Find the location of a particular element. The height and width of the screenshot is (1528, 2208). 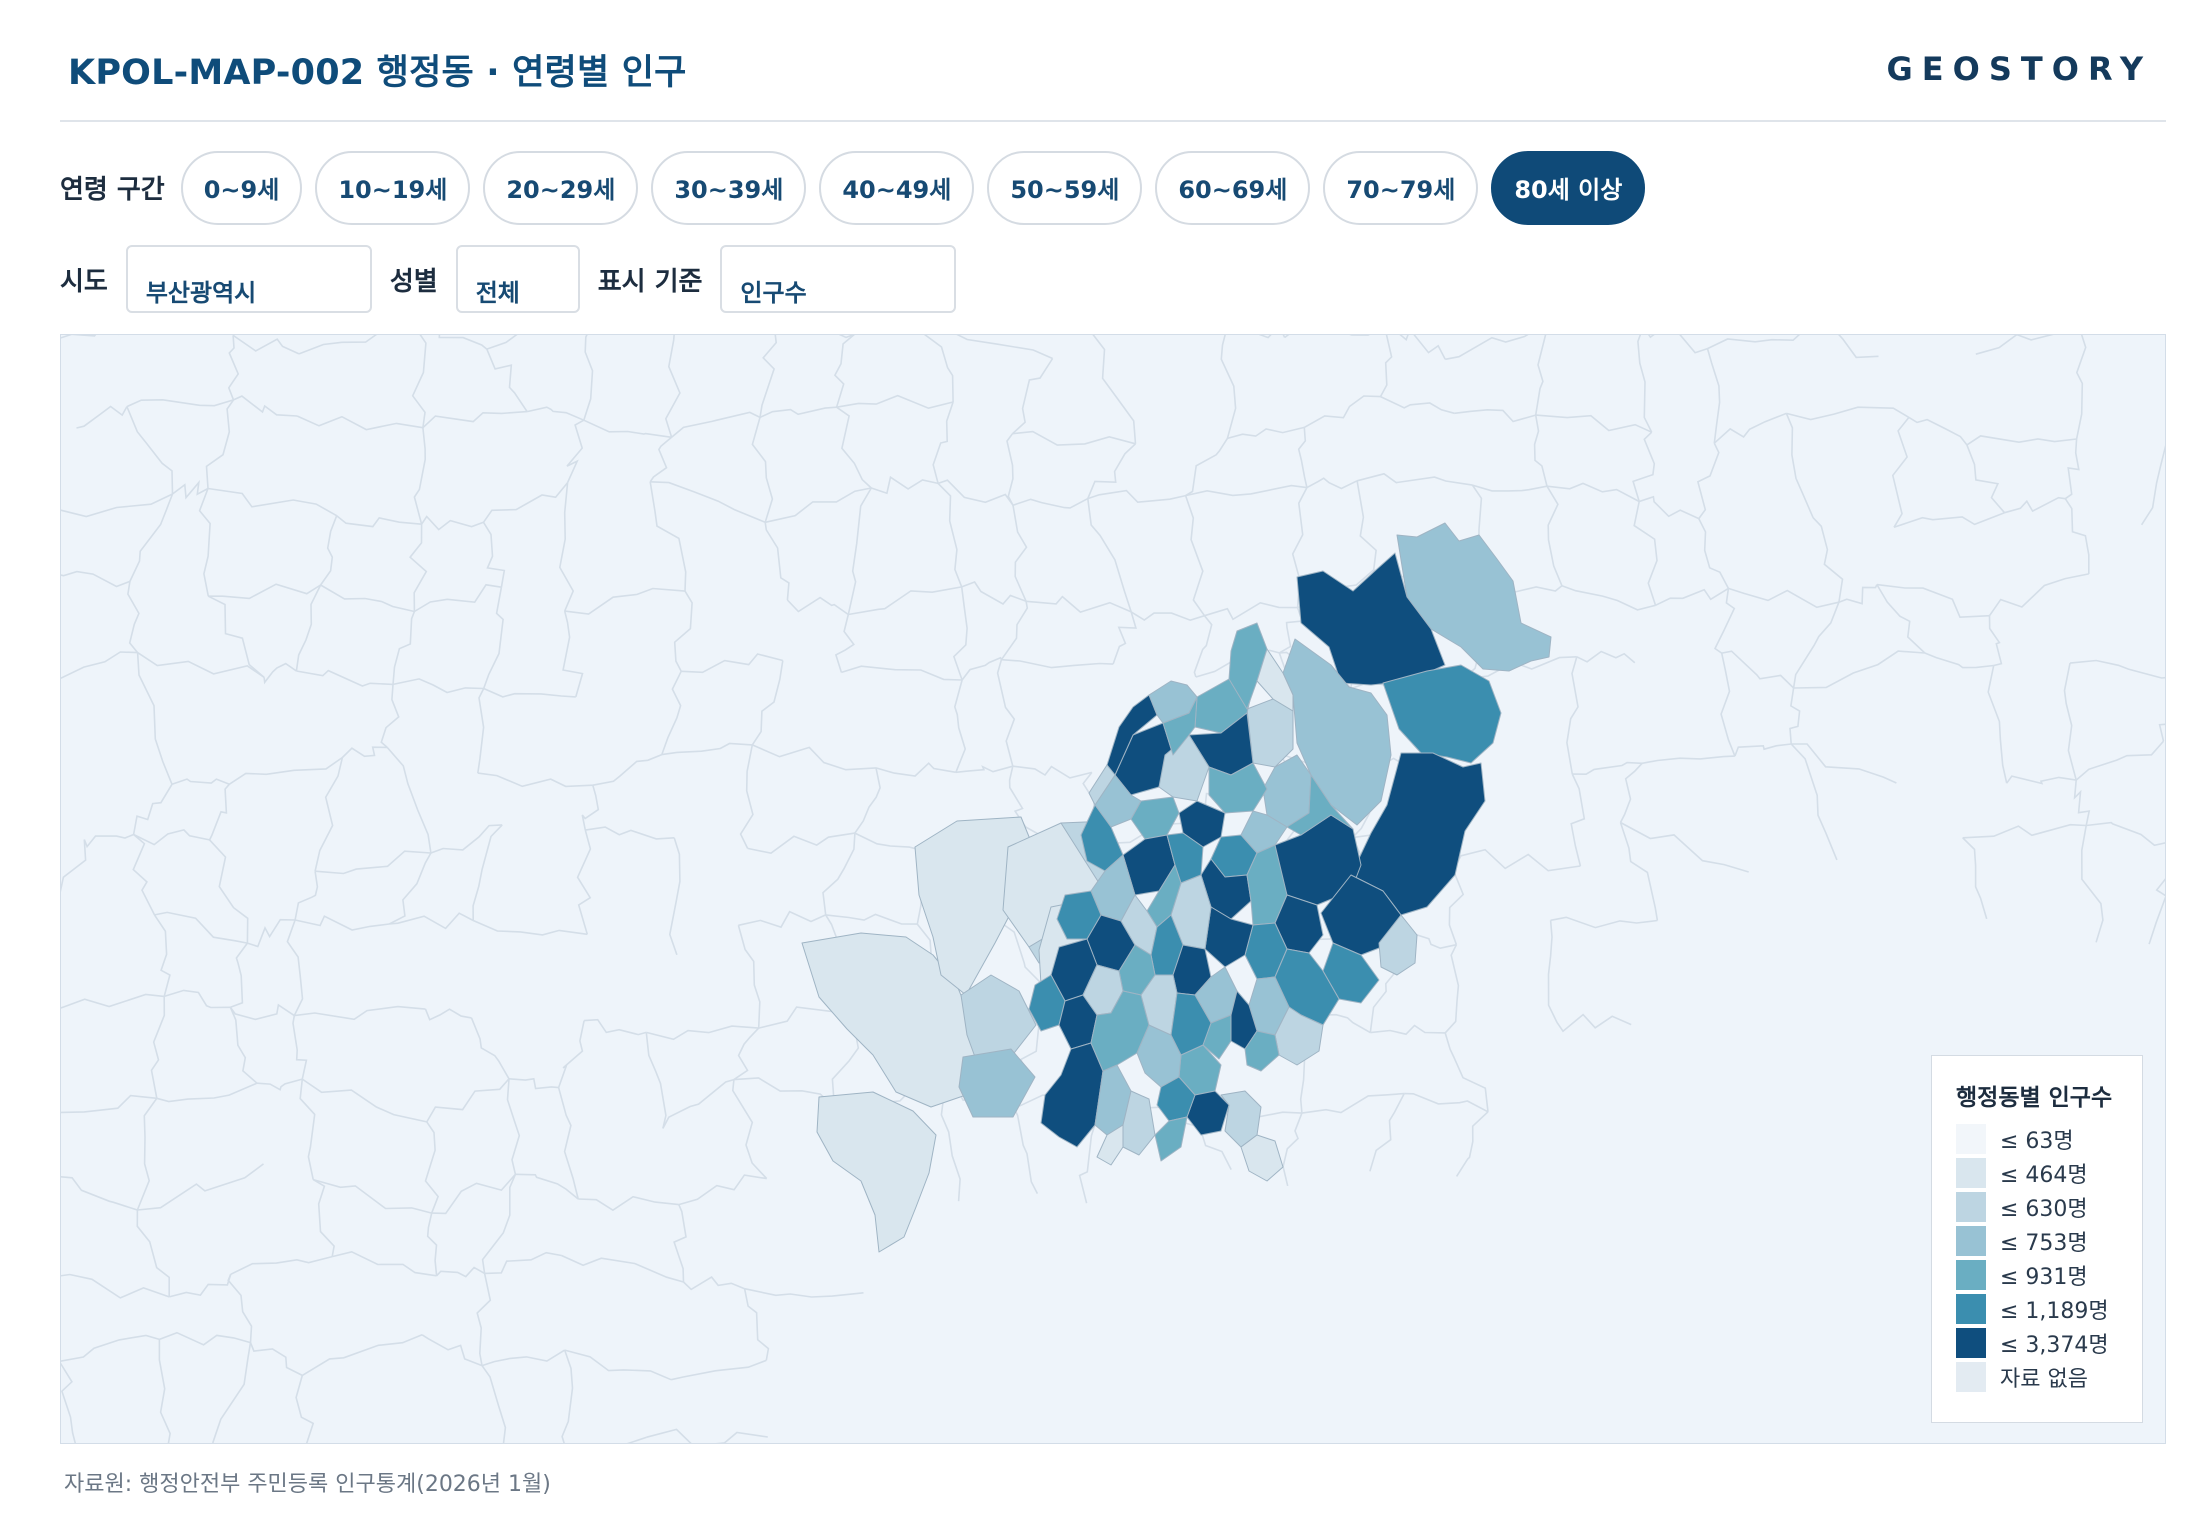

region-saha-west is located at coordinates (997, 1083).